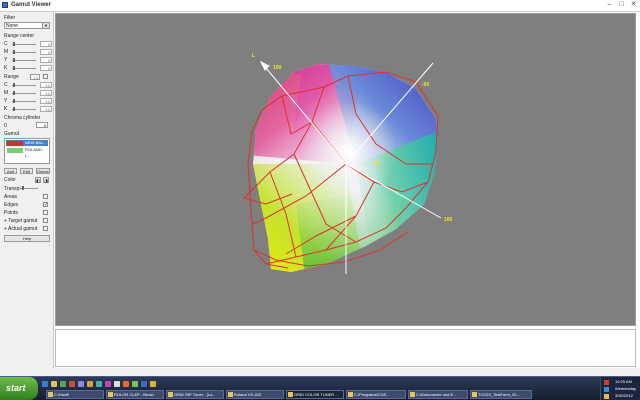 This screenshot has width=640, height=400. Describe the element at coordinates (10, 180) in the screenshot. I see `color-label: Color` at that location.